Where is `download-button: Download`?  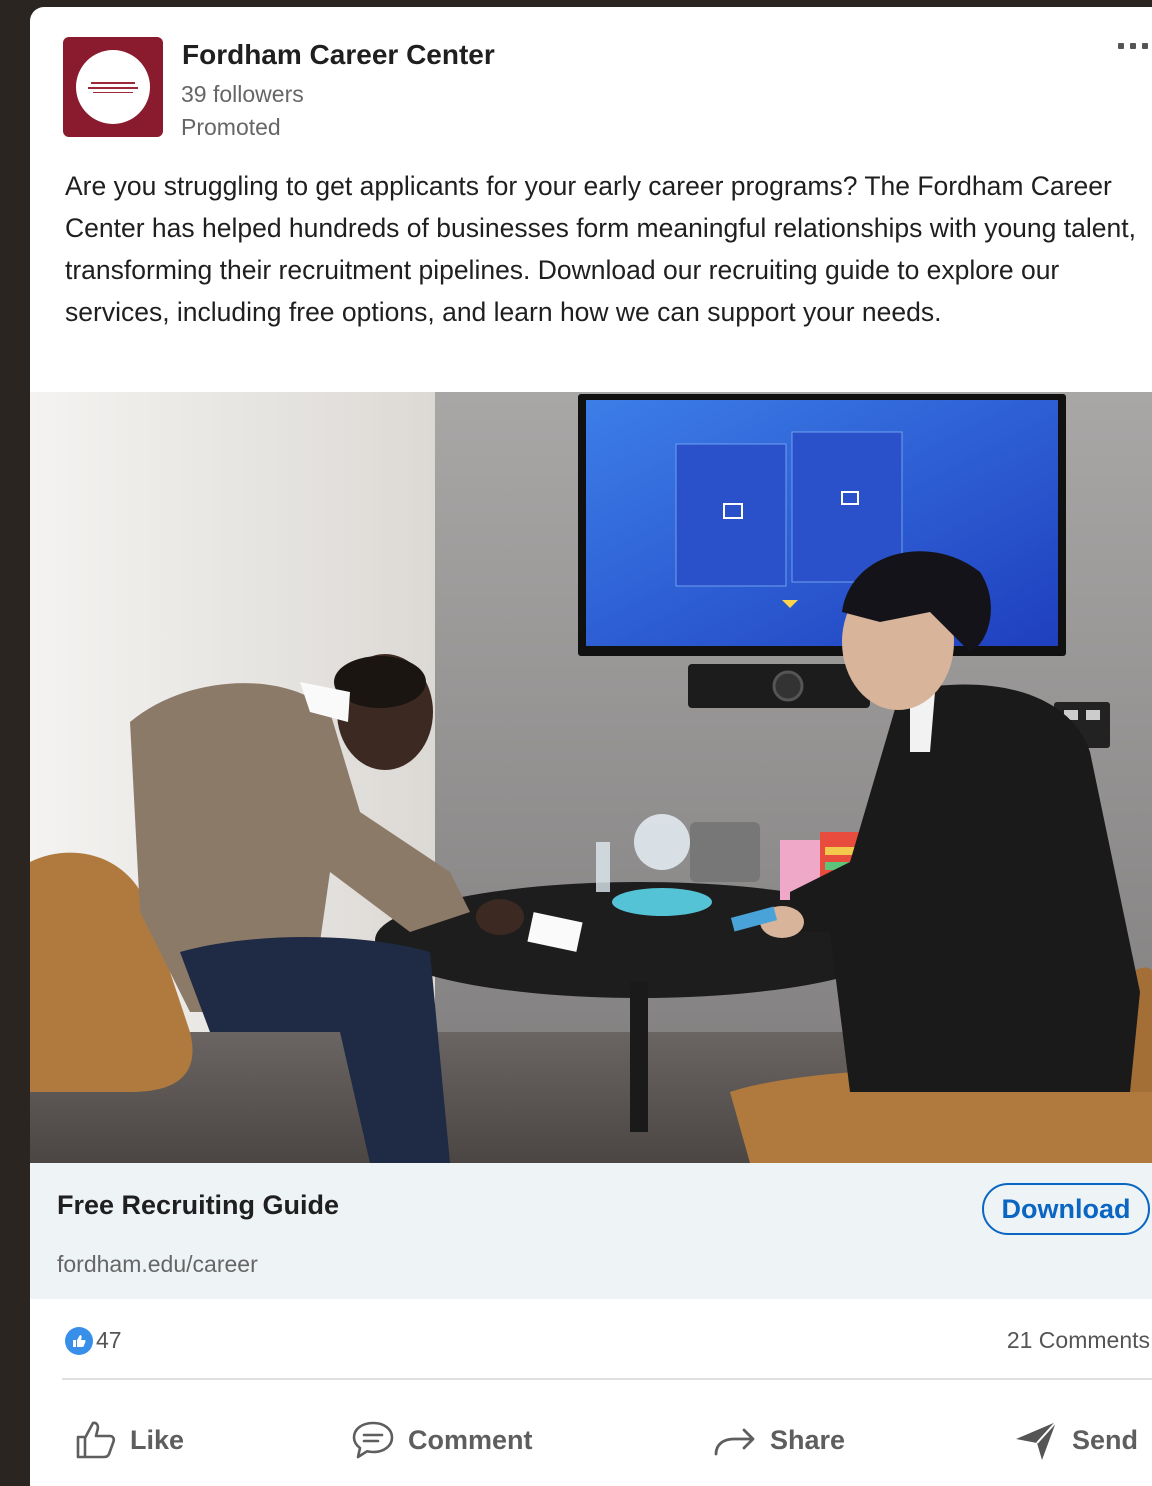
download-button: Download is located at coordinates (1066, 1209).